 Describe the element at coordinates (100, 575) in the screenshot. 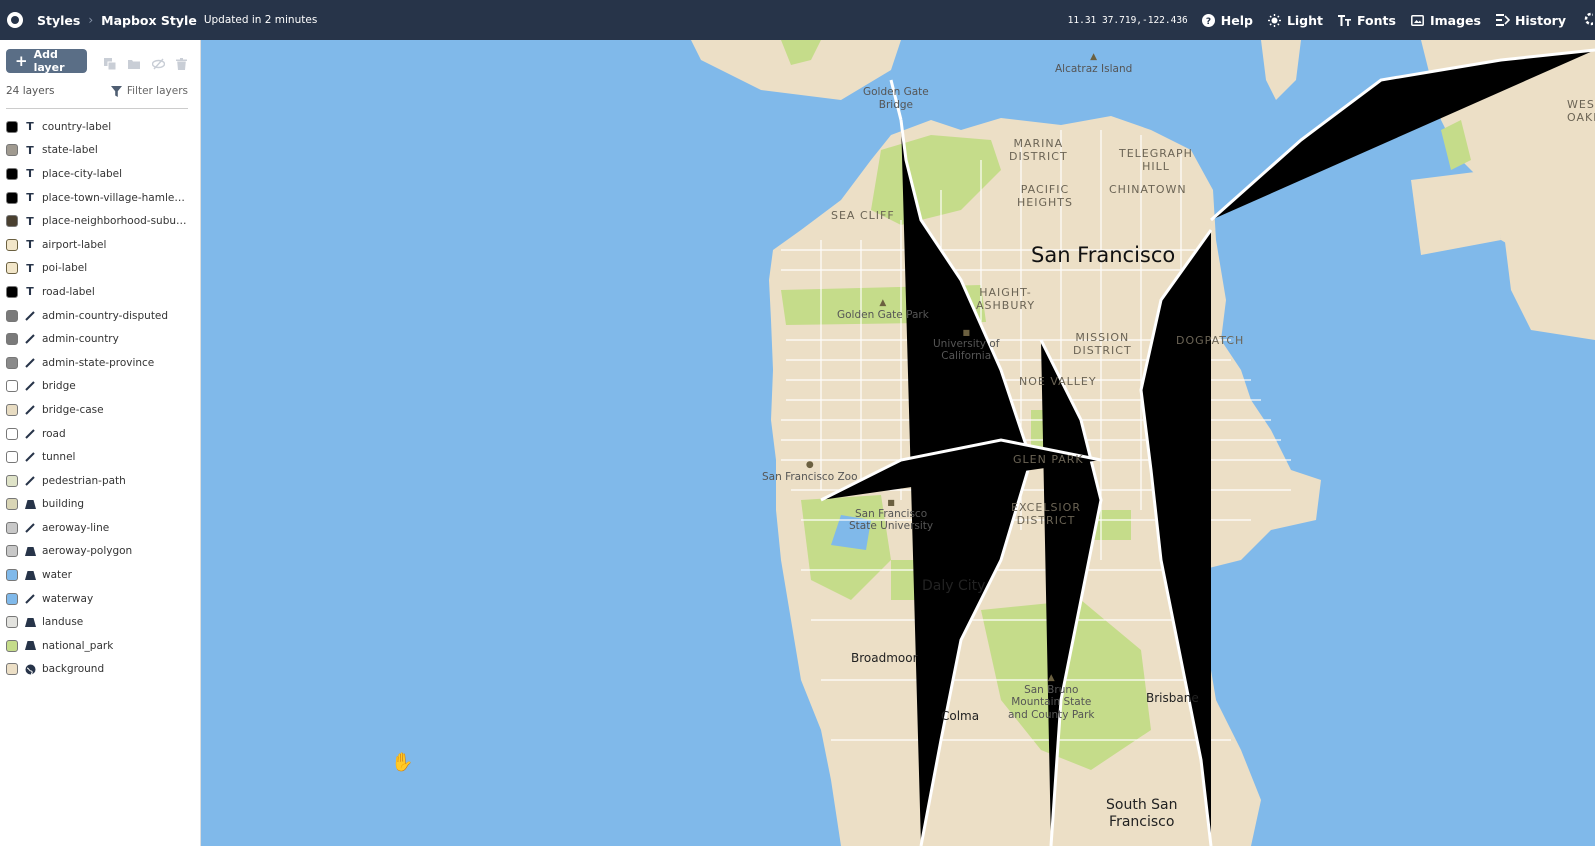

I see `layer-item: water` at that location.